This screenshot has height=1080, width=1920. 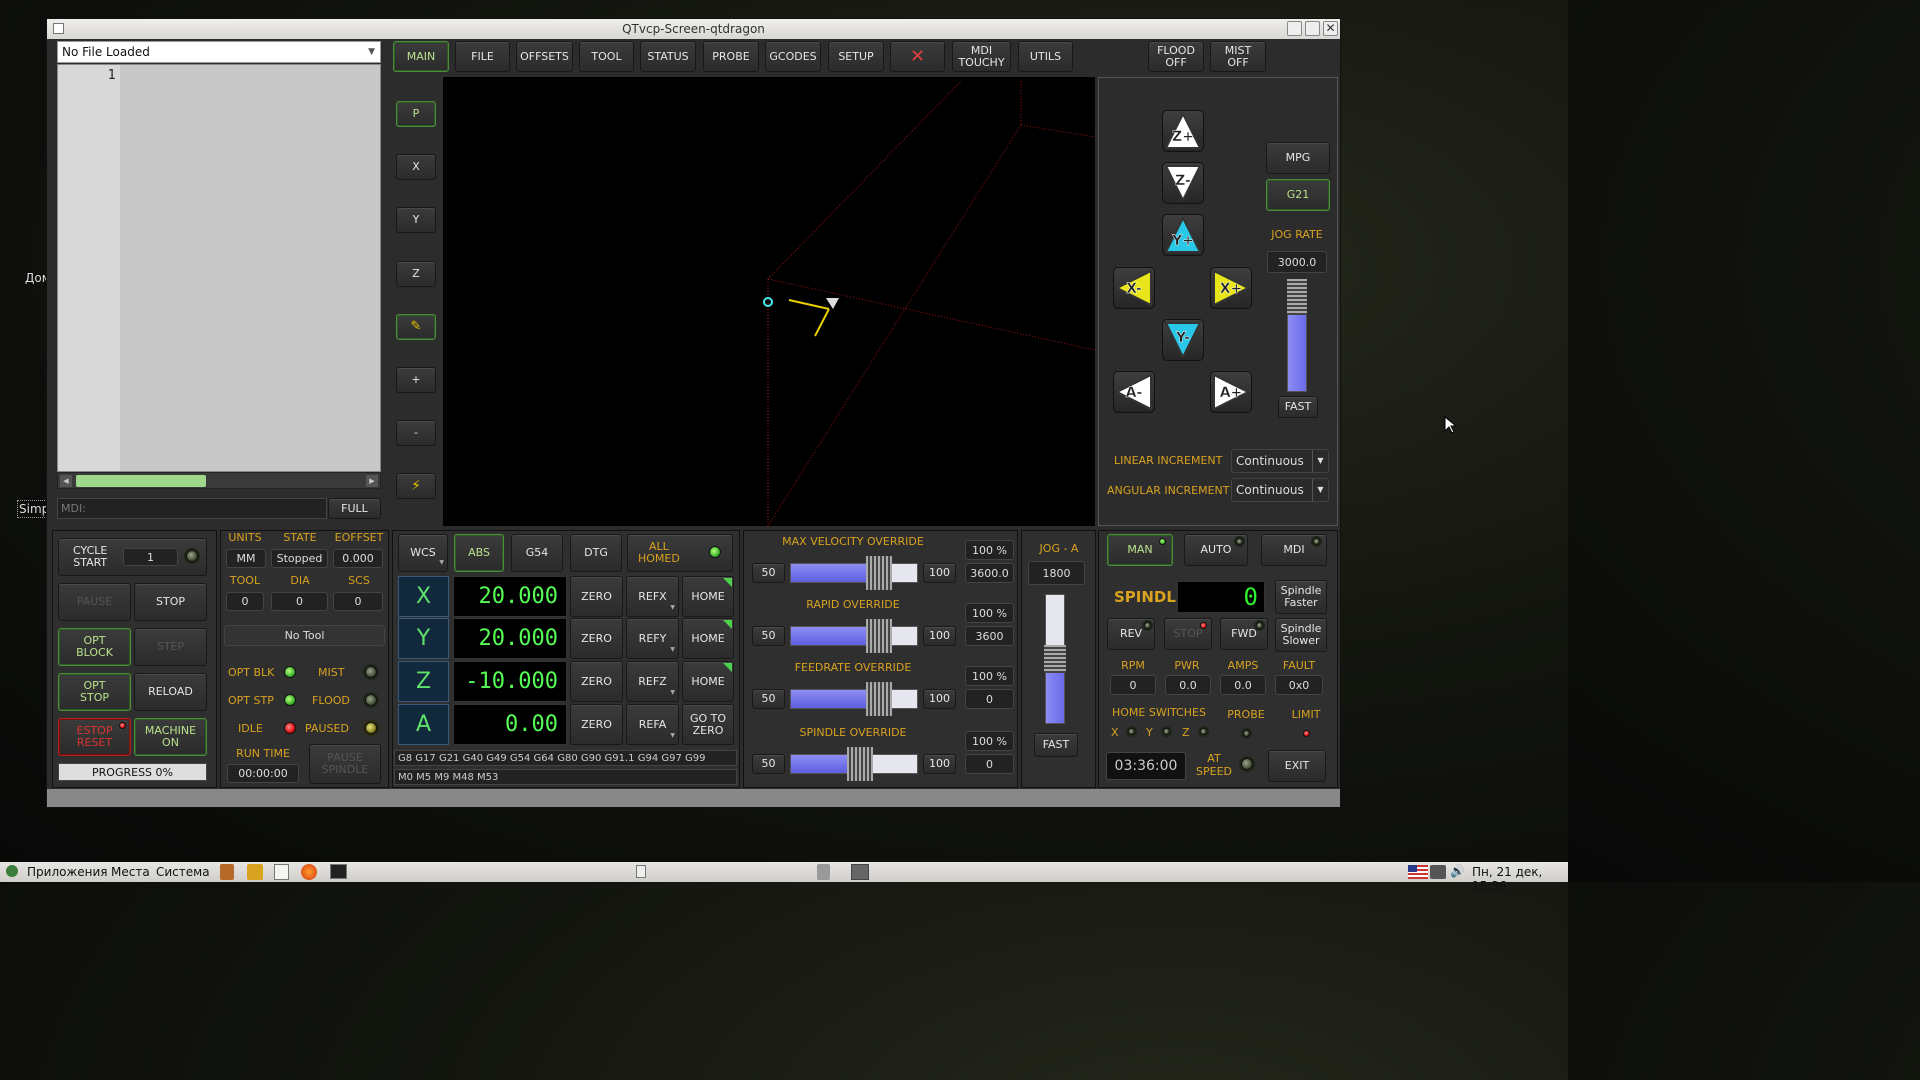 I want to click on scroll-left-icon: ◀, so click(x=66, y=481).